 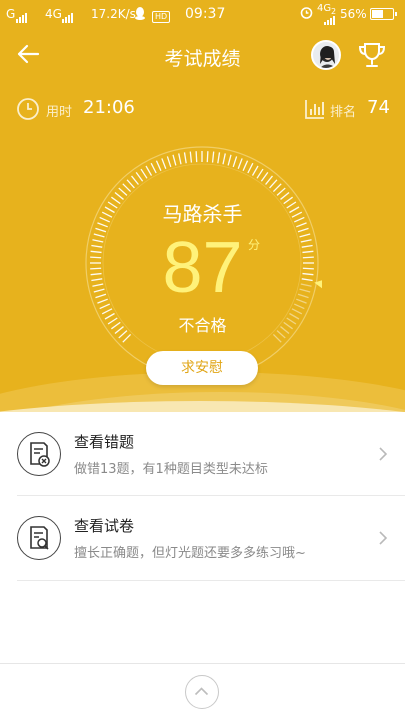 I want to click on time-label: 用时, so click(x=59, y=112).